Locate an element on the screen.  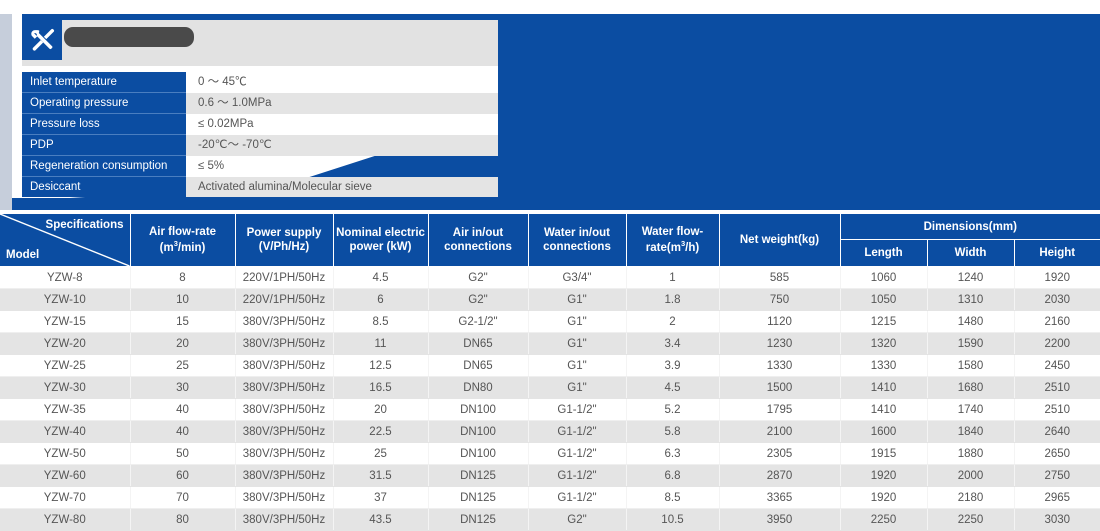
header-water-flow-post: /h) is located at coordinates (692, 247).